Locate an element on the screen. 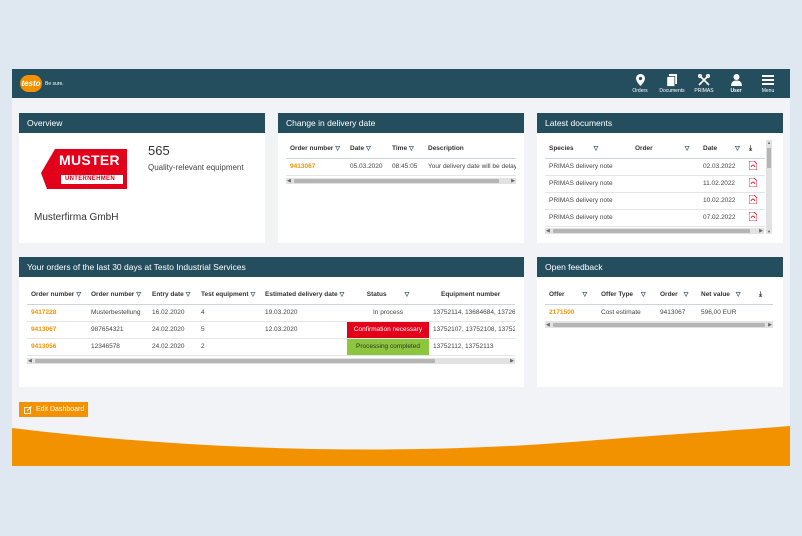 This screenshot has height=536, width=802. table-row: 2171500 Cost estimate 9413067 596,00 EUR is located at coordinates (659, 313).